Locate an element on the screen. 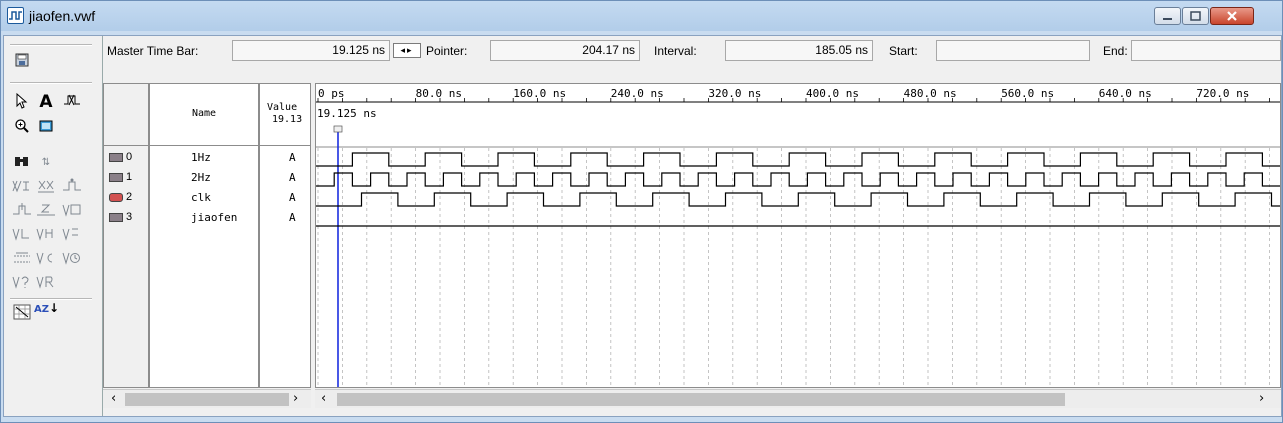  weak-low-icon is located at coordinates (22, 238).